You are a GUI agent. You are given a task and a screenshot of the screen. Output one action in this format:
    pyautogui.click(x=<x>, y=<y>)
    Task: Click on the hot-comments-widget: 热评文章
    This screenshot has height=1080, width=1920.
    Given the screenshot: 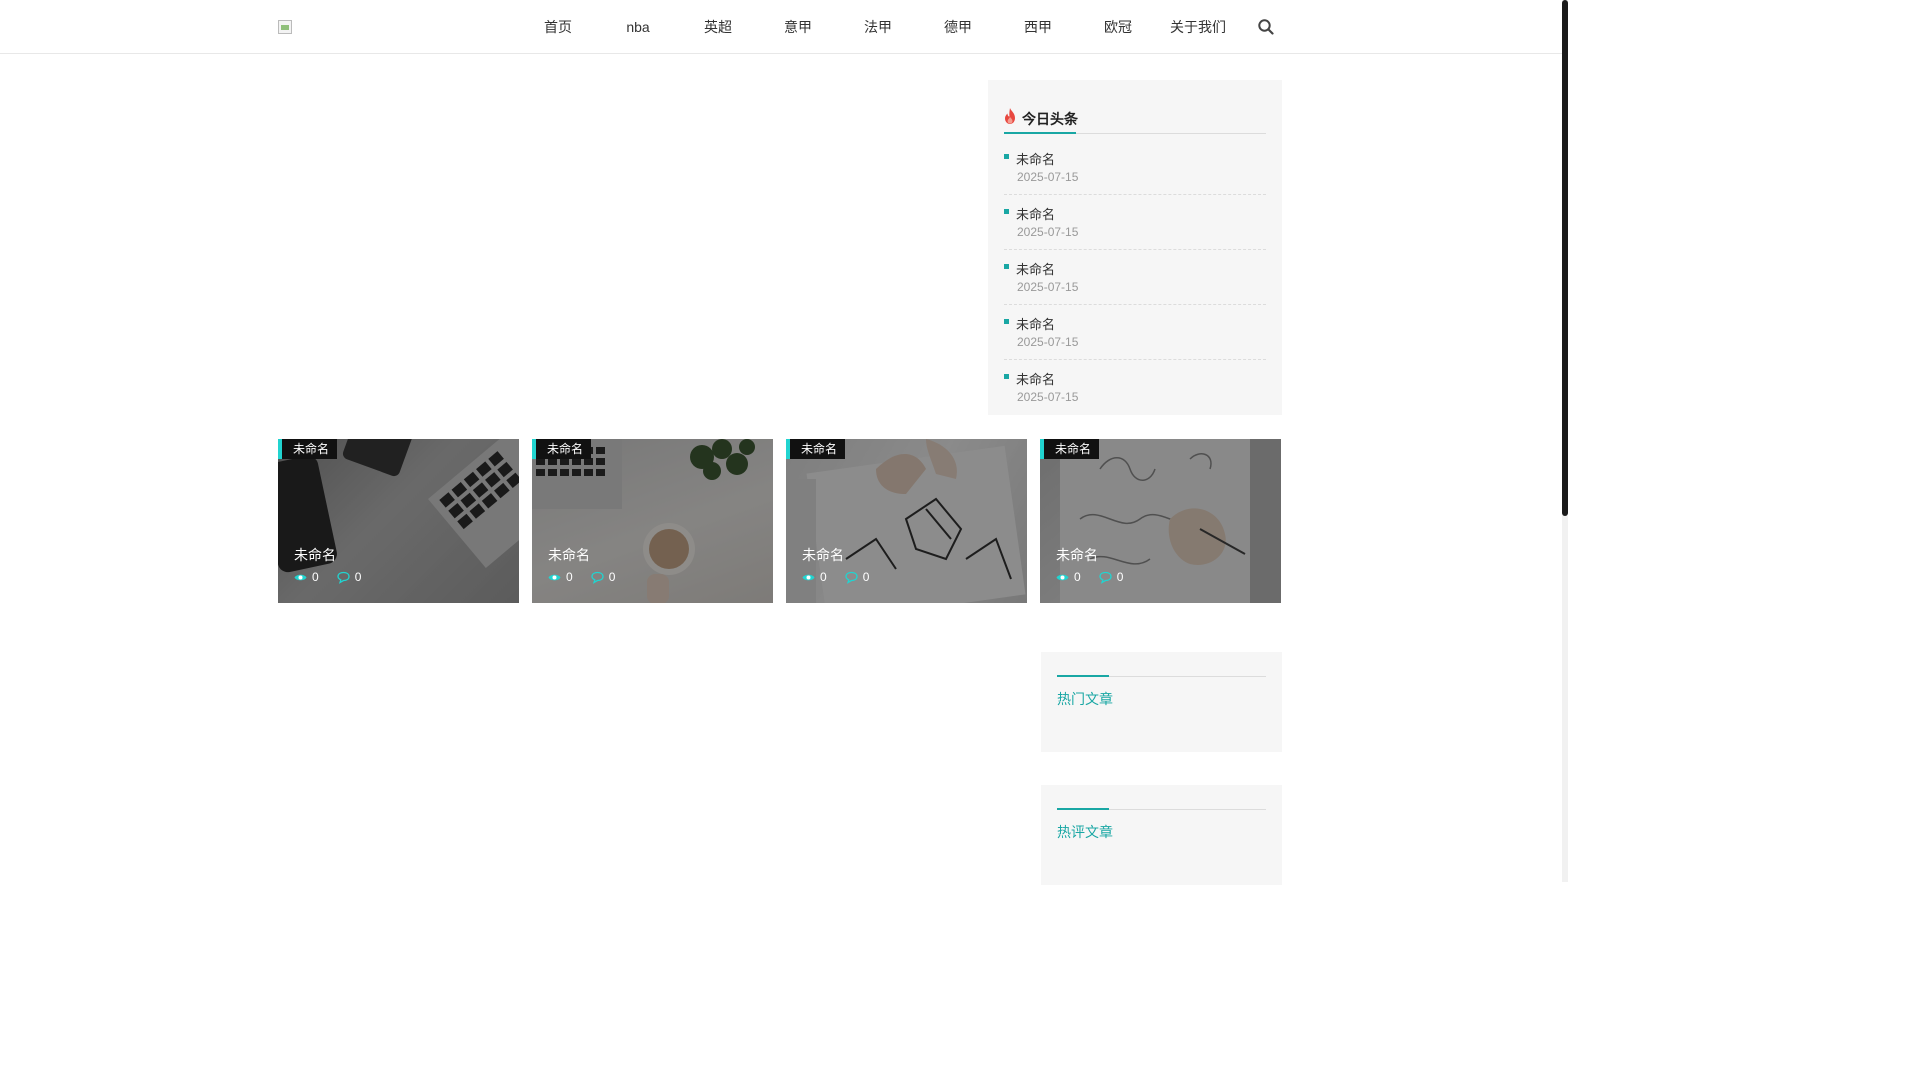 What is the action you would take?
    pyautogui.click(x=1161, y=835)
    